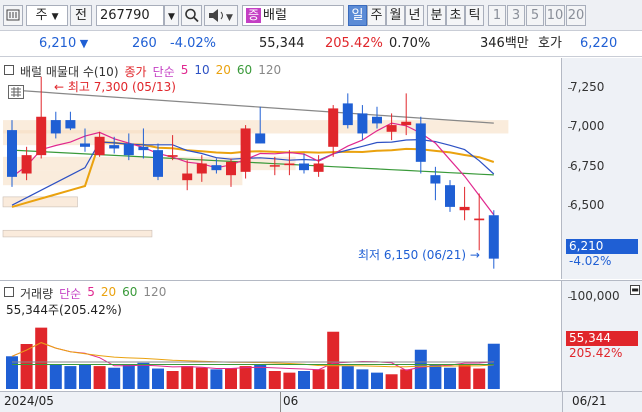 Image resolution: width=642 pixels, height=412 pixels. What do you see at coordinates (586, 205) in the screenshot?
I see `price-tick: 6,500` at bounding box center [586, 205].